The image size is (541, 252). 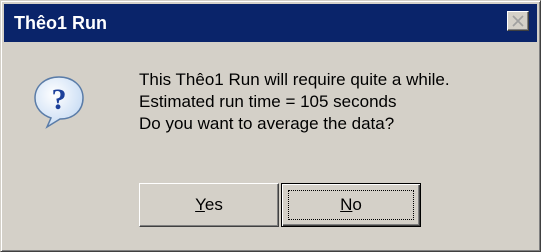 I want to click on close-icon, so click(x=518, y=21).